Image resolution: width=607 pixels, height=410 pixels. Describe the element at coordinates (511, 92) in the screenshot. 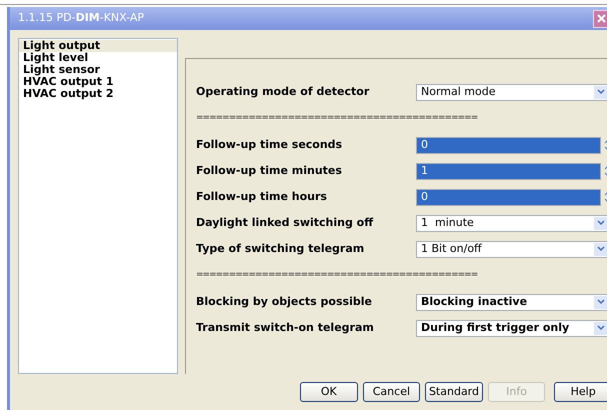

I see `dropdown: Normal mode` at that location.